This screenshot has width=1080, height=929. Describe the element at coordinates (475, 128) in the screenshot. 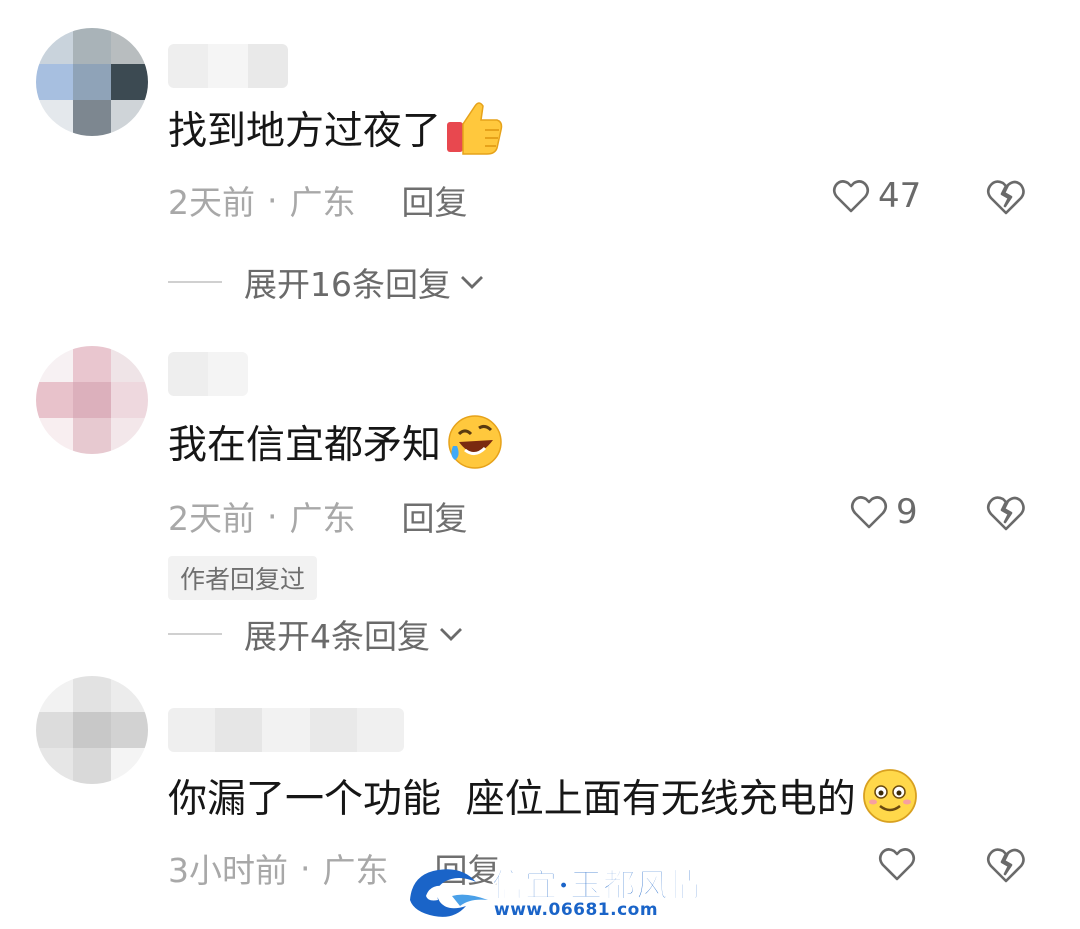

I see `thumbs-up-icon` at that location.